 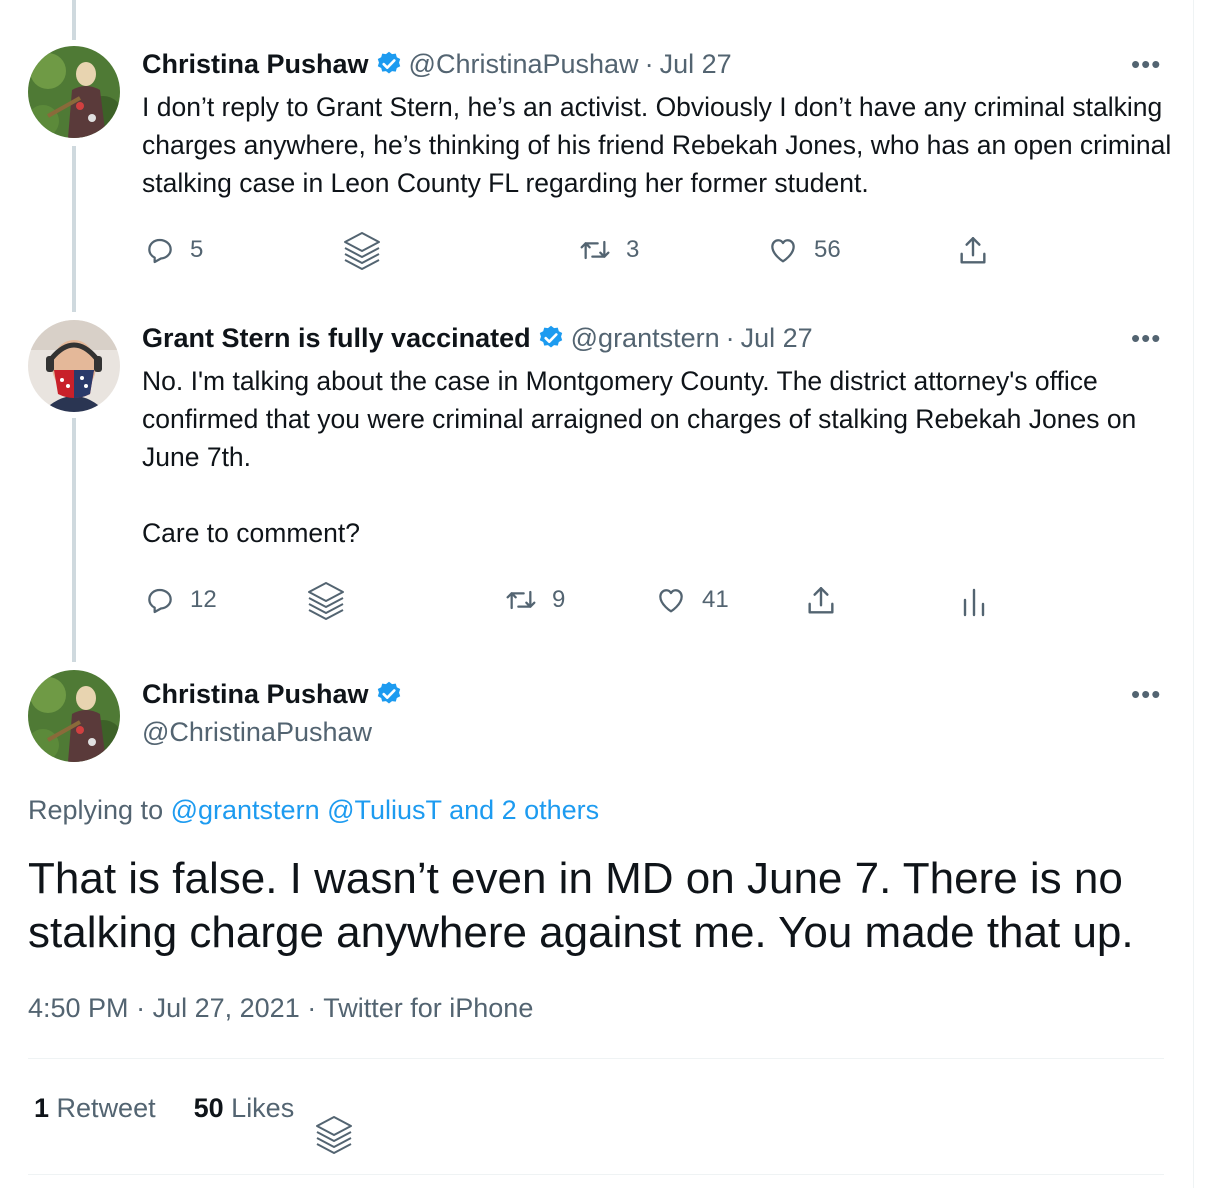 I want to click on author-name: Grant Stern is fully vaccinated, so click(x=336, y=338).